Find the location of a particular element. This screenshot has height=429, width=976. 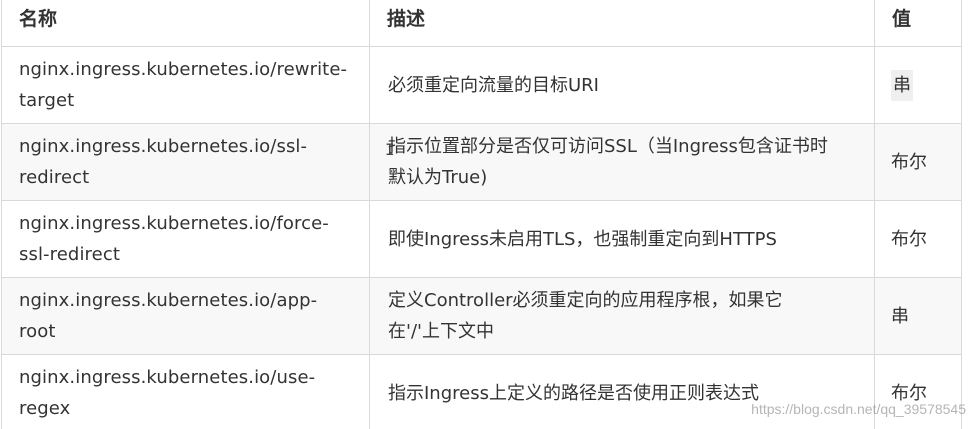

table-header-row: 名称 描述 值 is located at coordinates (481, 23).